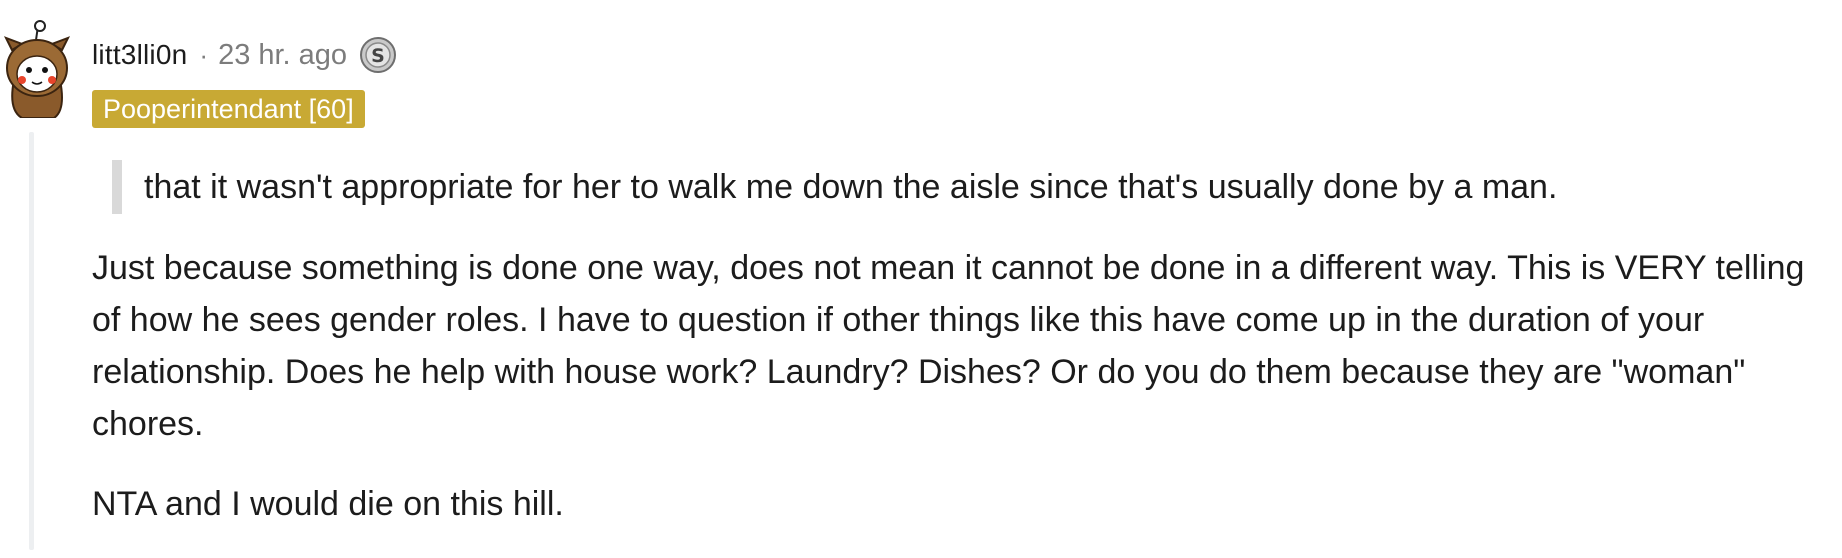  I want to click on comment-timestamp: 23 hr. ago, so click(282, 55).